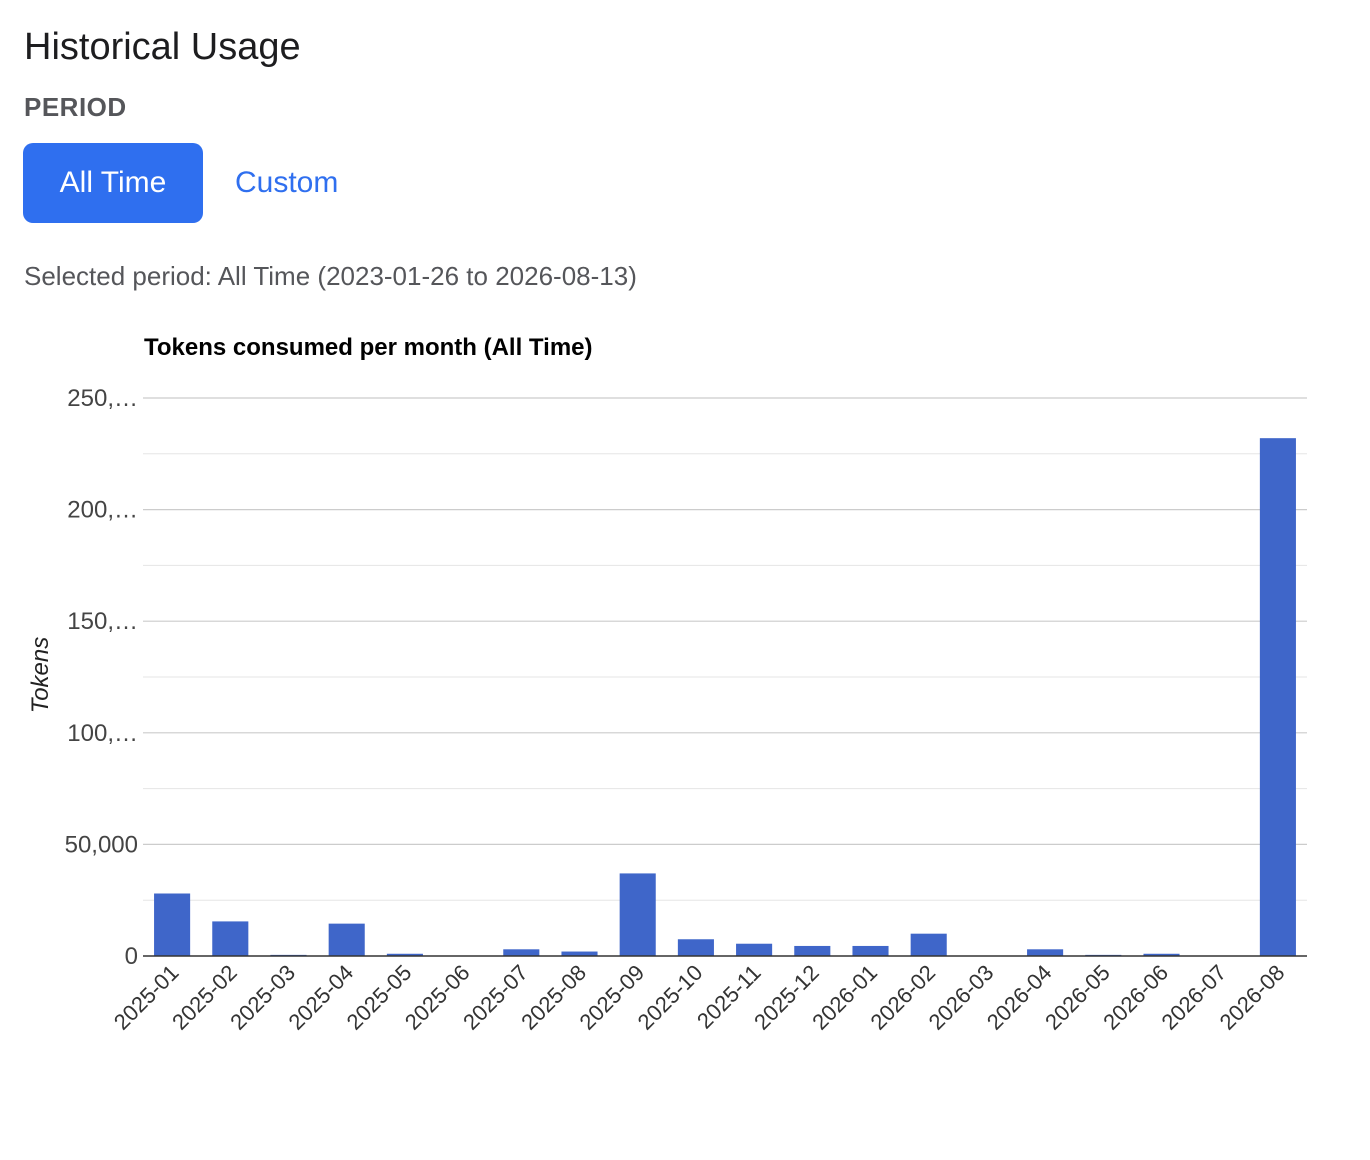 The width and height of the screenshot is (1370, 1160). Describe the element at coordinates (121, 276) in the screenshot. I see `selected-period-prefix: Selected period:` at that location.